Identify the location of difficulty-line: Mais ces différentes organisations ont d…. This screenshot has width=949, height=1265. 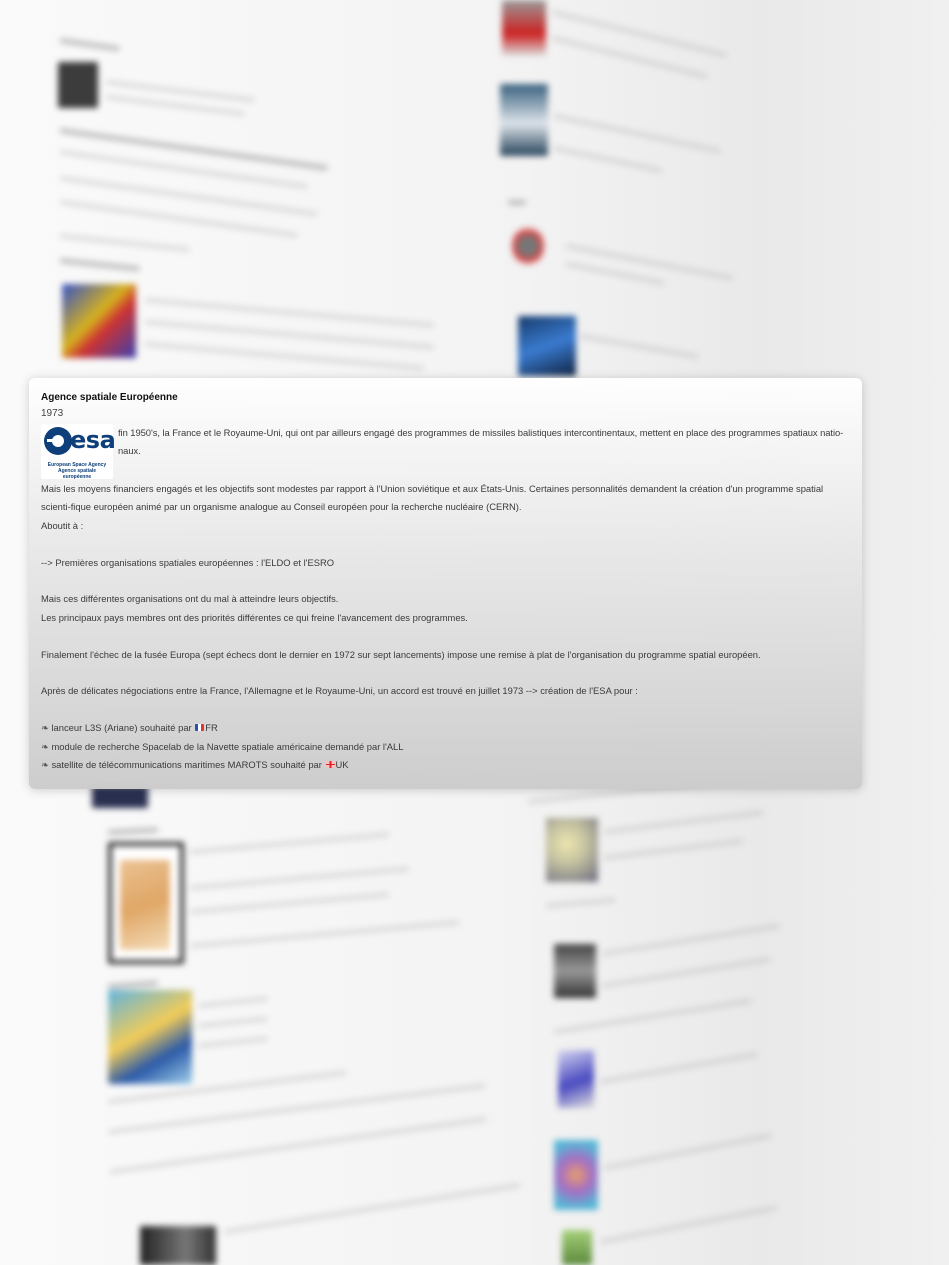
(190, 599).